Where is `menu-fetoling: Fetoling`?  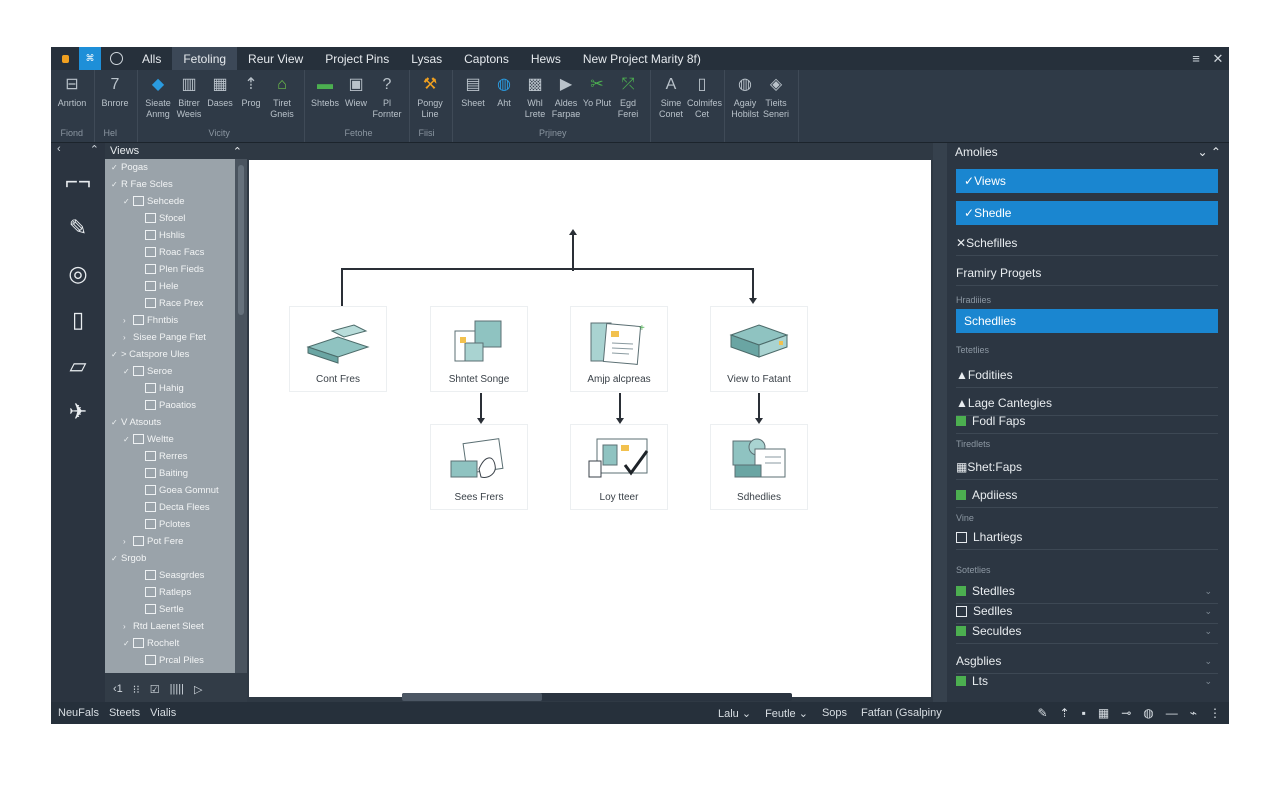
menu-fetoling: Fetoling is located at coordinates (205, 58).